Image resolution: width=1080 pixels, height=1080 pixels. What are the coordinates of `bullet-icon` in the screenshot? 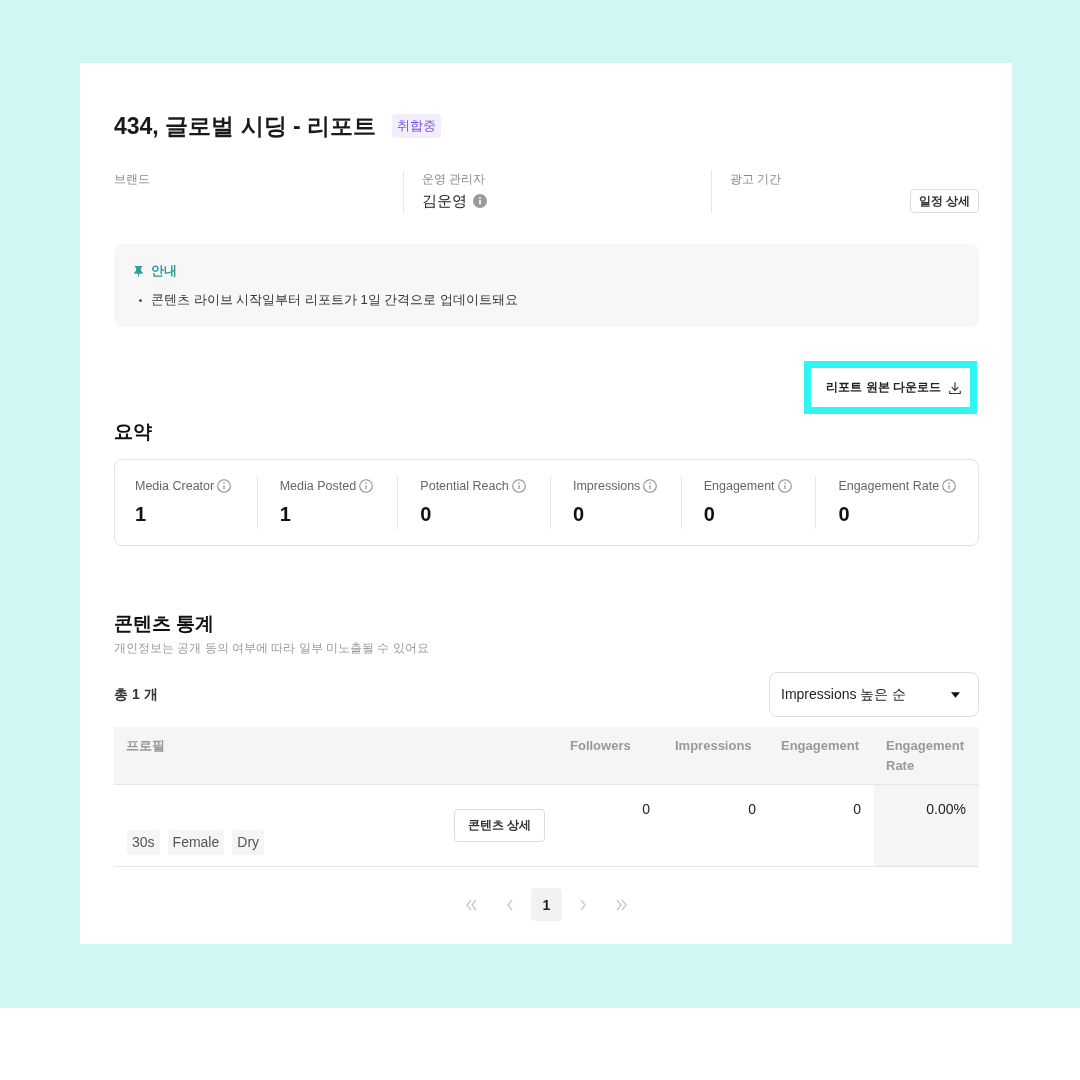 It's located at (140, 300).